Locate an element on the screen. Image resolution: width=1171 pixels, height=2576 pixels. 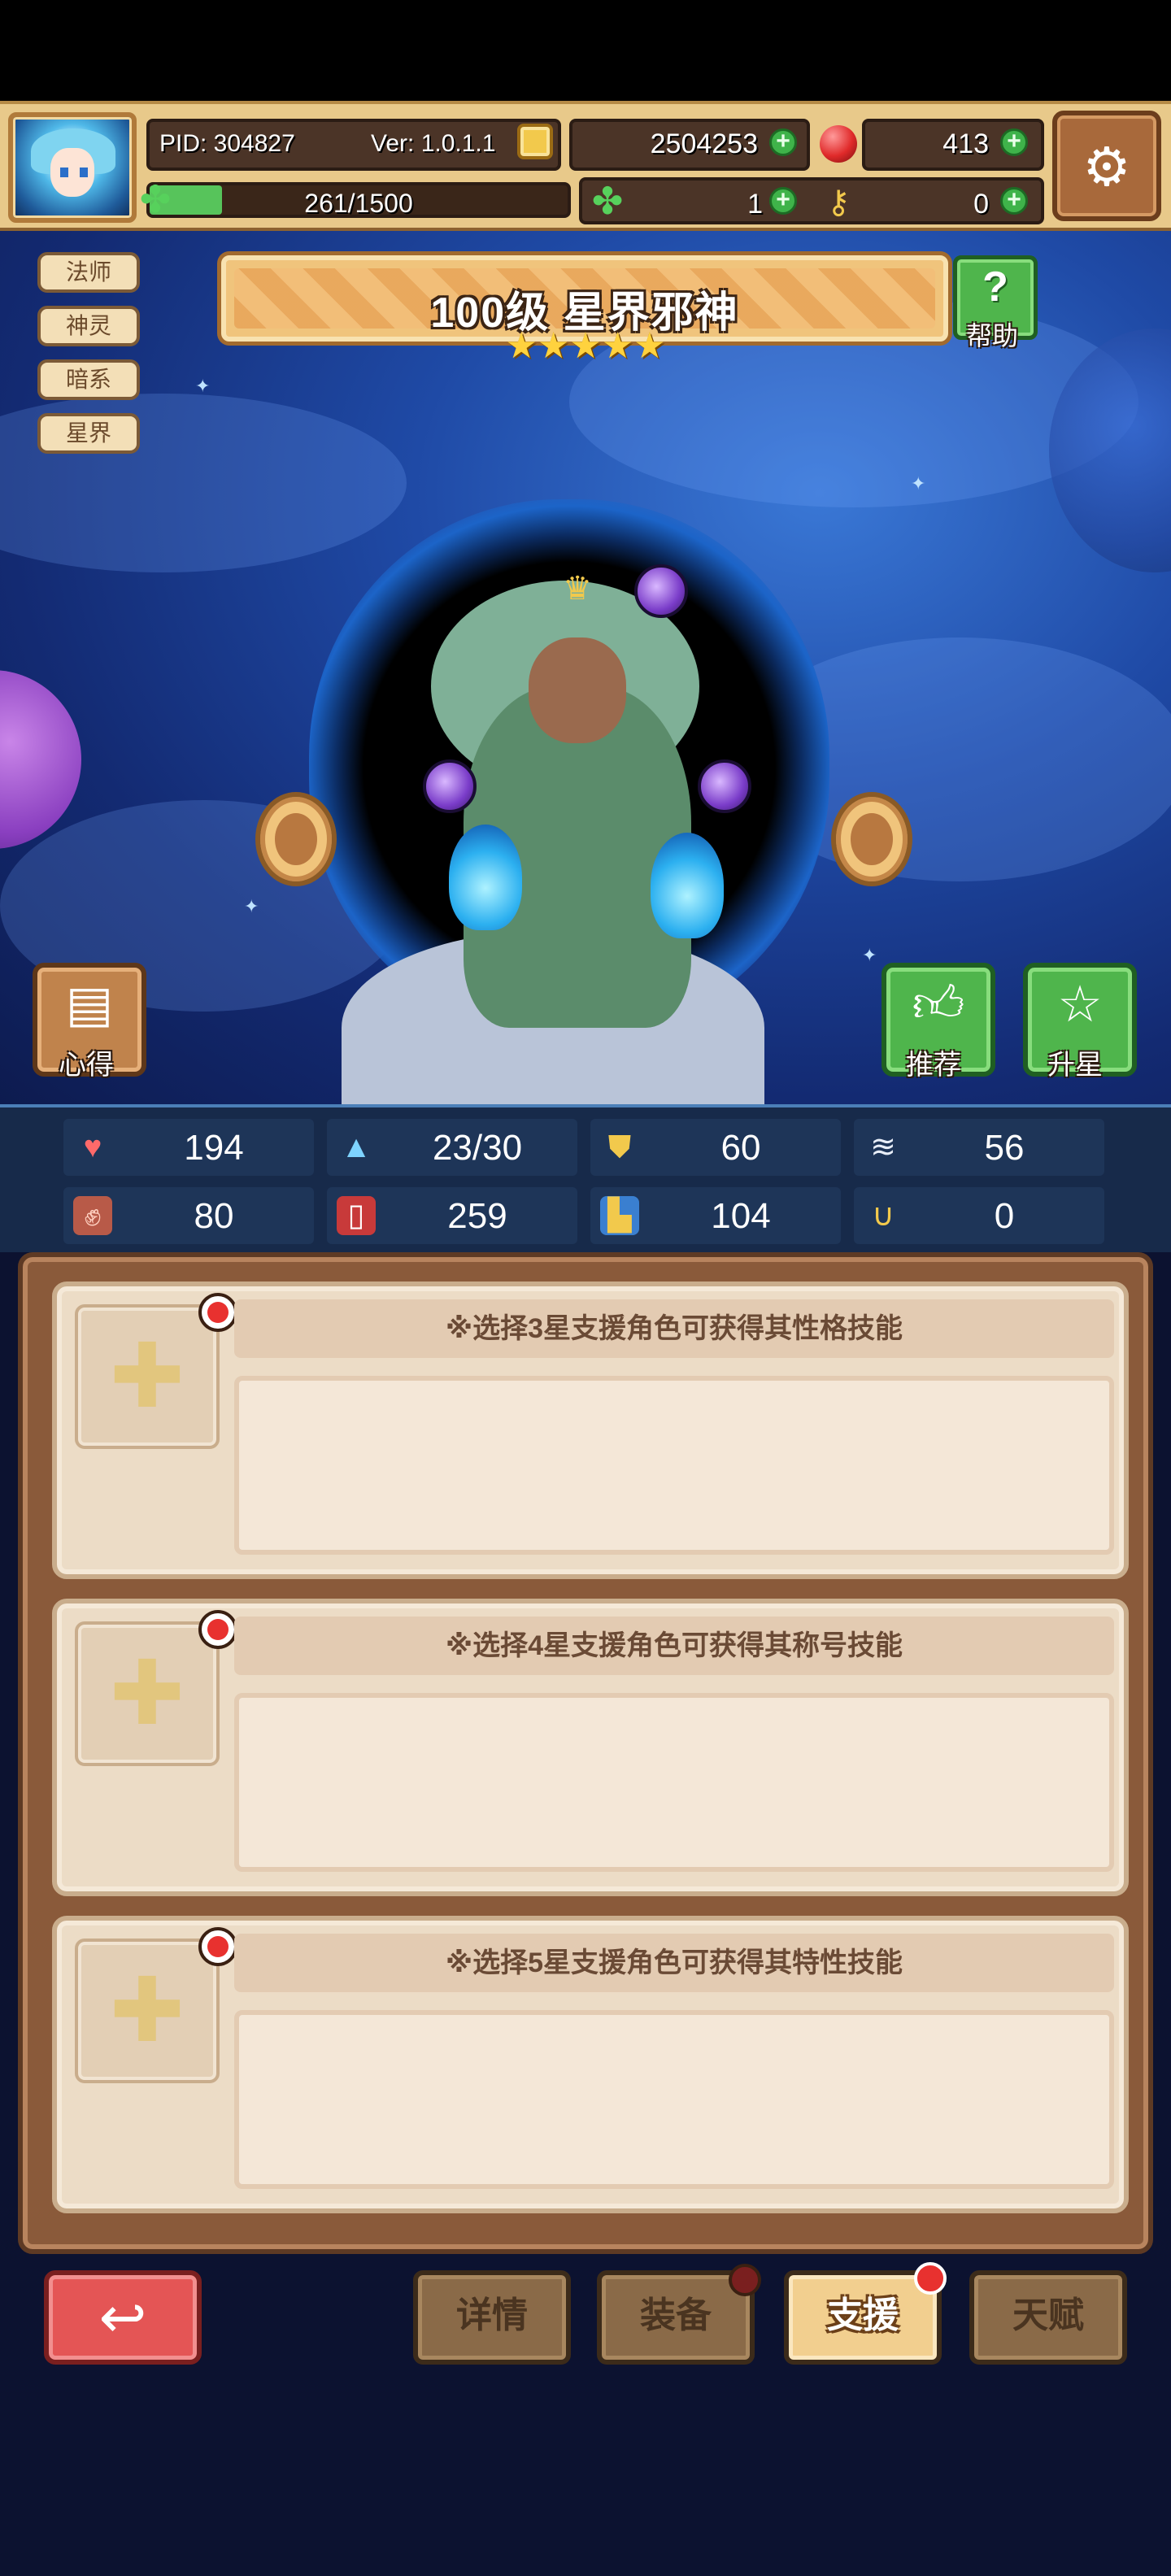
stat-defense: ⛊ 60 is located at coordinates (716, 1148).